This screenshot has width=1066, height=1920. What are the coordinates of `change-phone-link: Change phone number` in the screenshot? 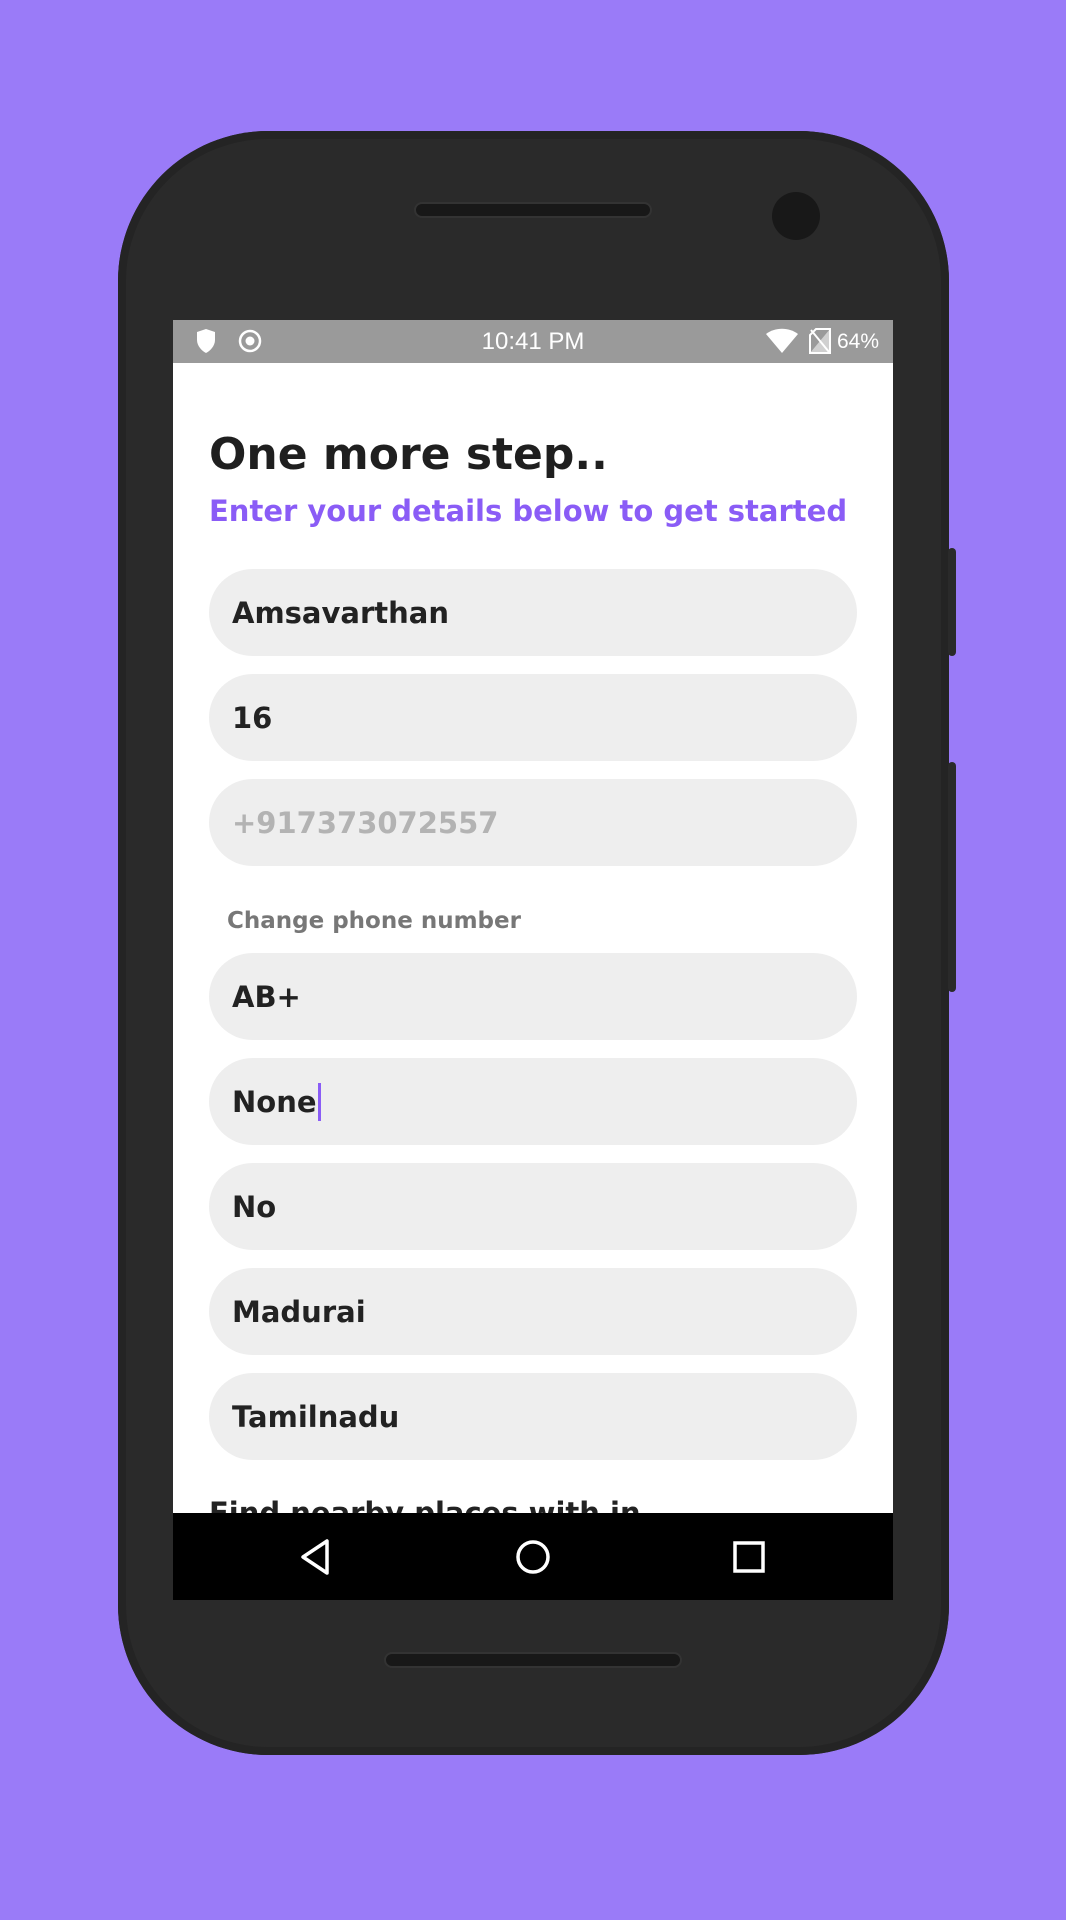 It's located at (374, 921).